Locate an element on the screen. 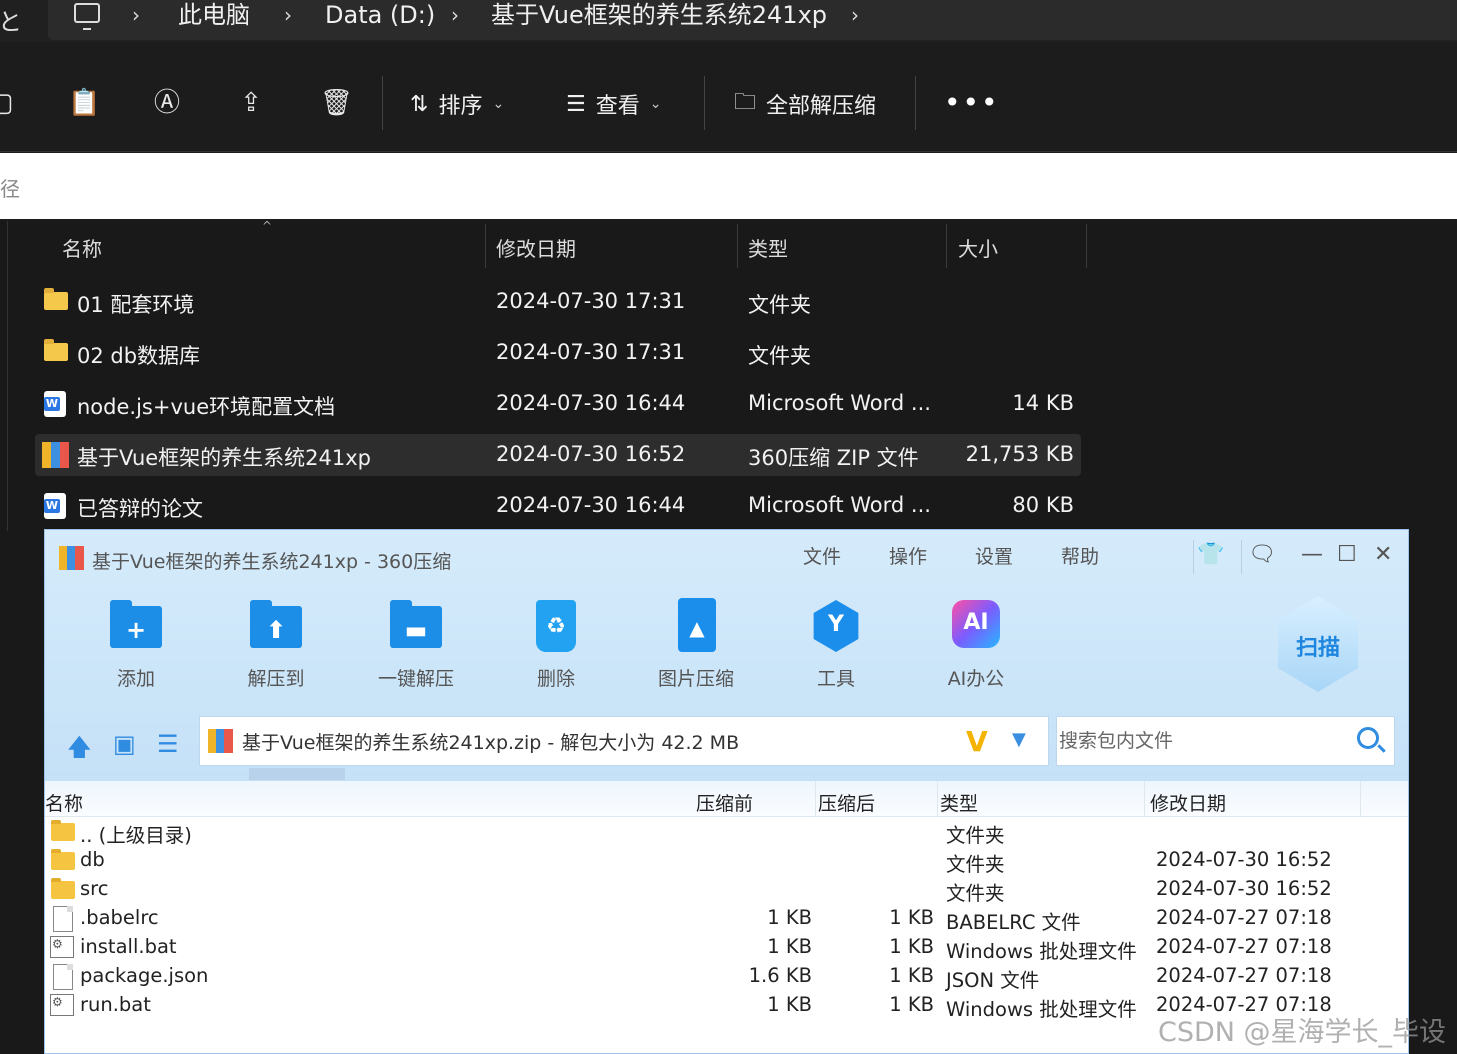 The width and height of the screenshot is (1457, 1054). file-row: 02 db数据库 2024-07-30 17:31 文件夹 is located at coordinates (558, 353).